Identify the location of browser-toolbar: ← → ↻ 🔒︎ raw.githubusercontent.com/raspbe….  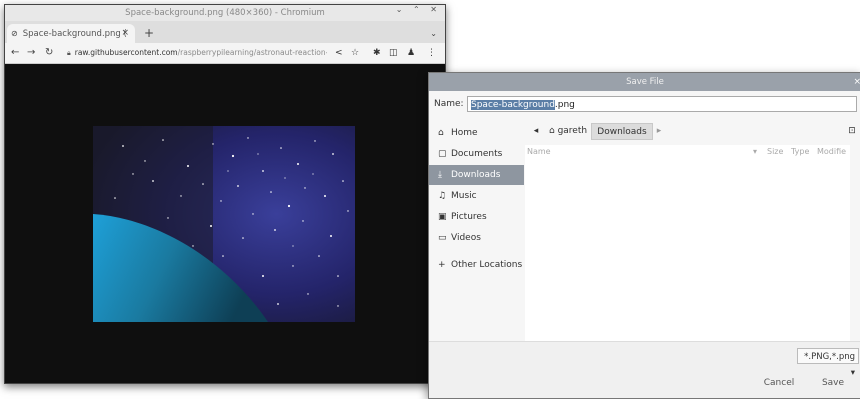
(225, 53).